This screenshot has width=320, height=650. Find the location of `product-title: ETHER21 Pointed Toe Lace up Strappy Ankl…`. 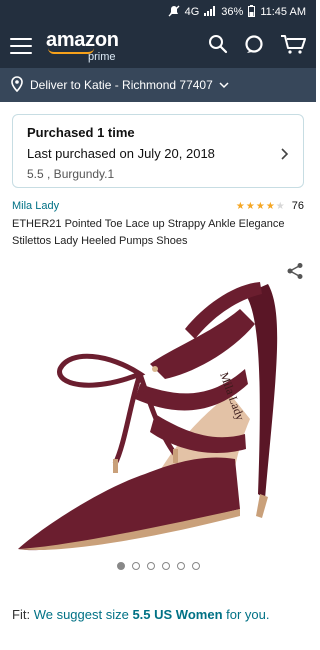

product-title: ETHER21 Pointed Toe Lace up Strappy Ankl… is located at coordinates (148, 232).